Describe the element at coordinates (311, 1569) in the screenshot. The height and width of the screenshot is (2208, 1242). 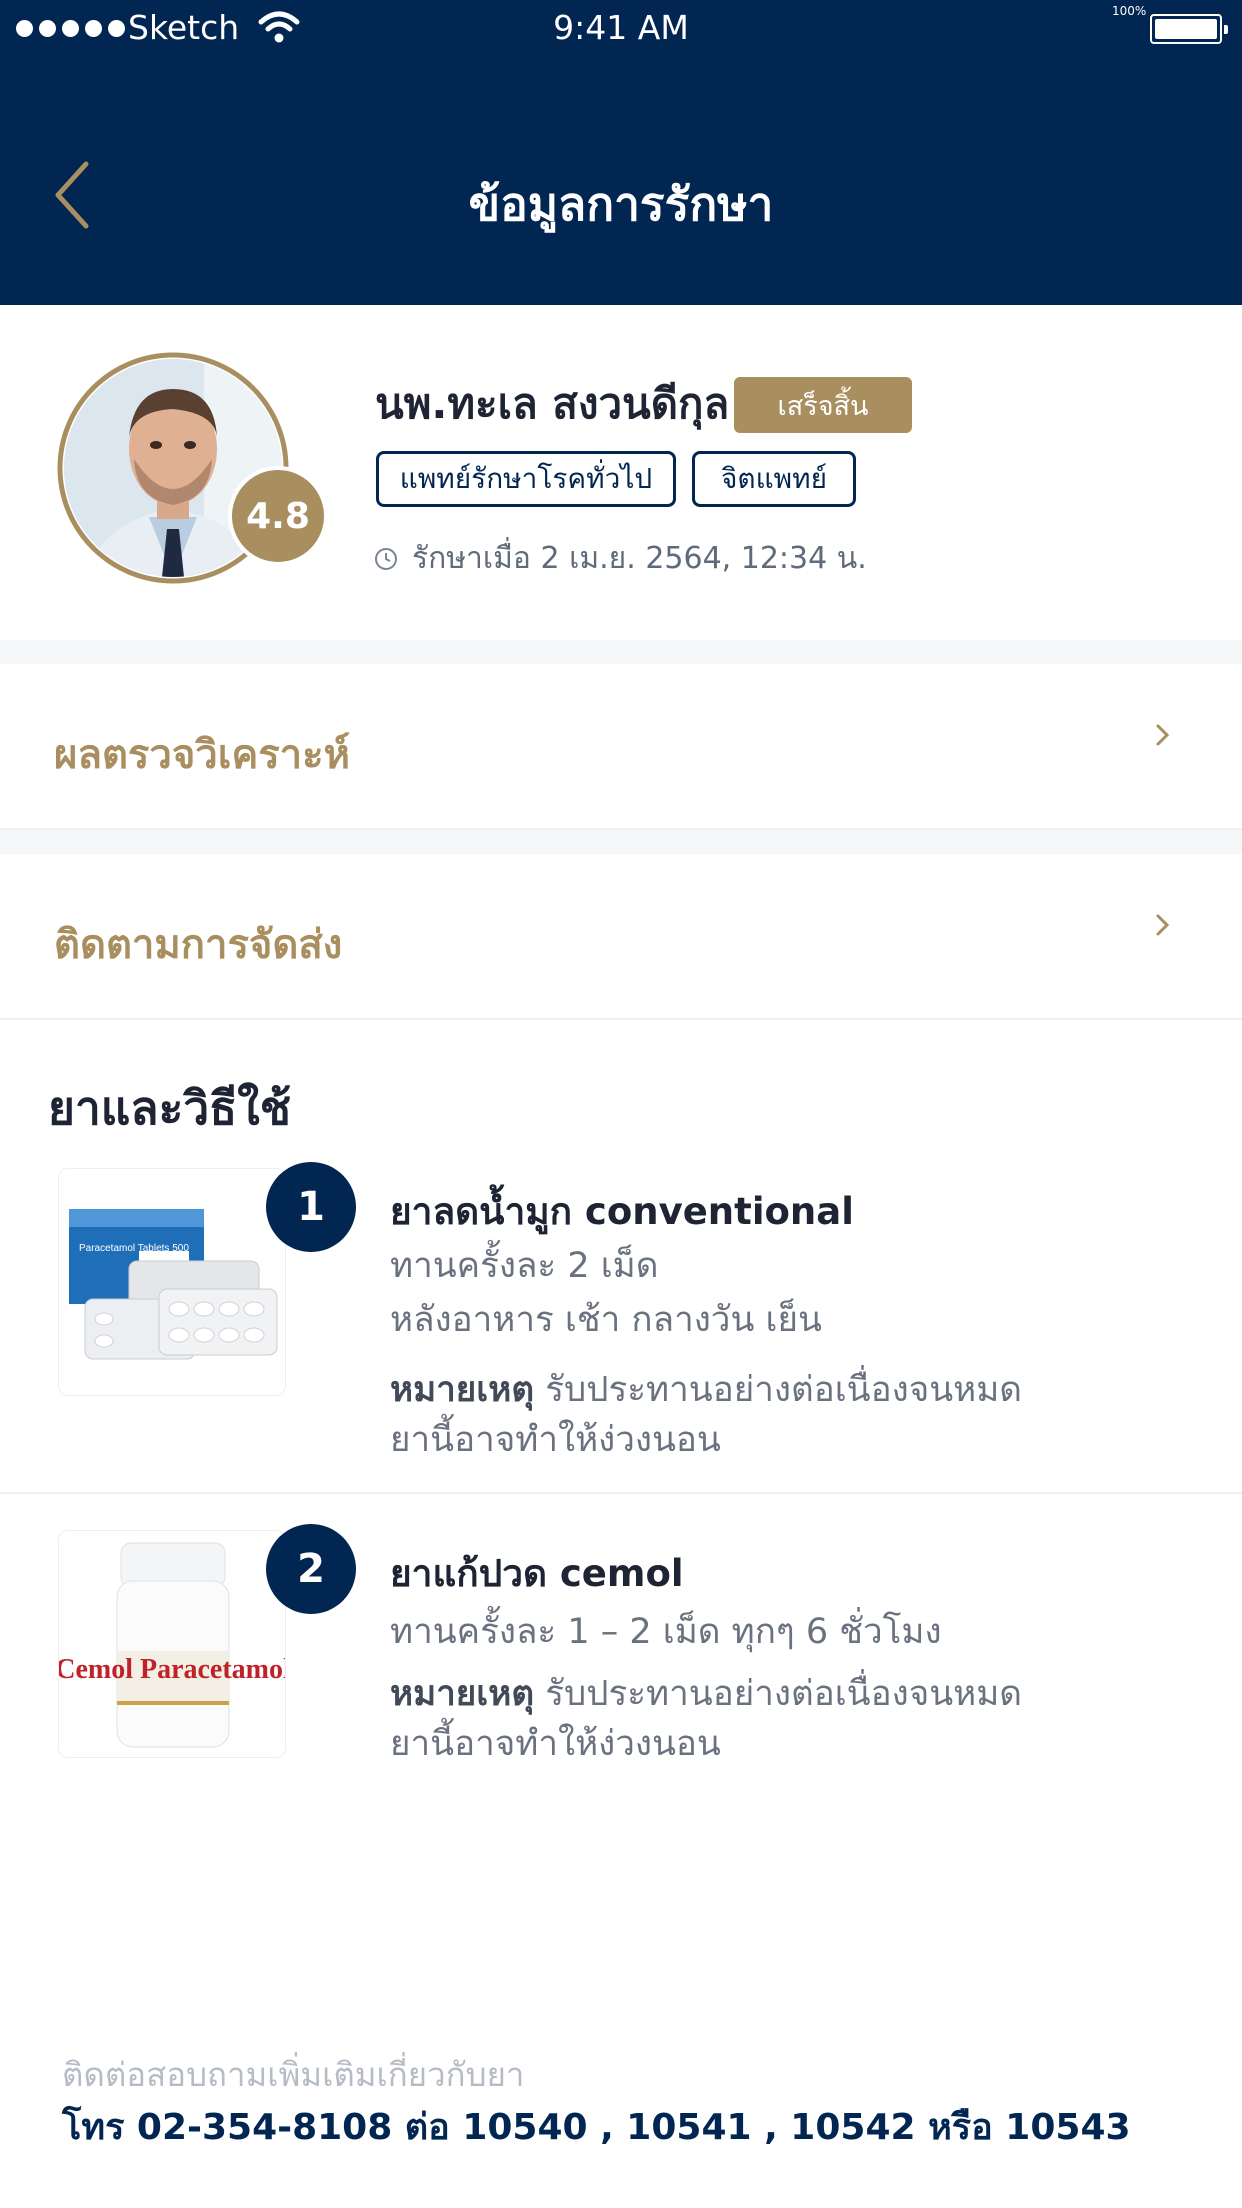
I see `medication-number: 2` at that location.